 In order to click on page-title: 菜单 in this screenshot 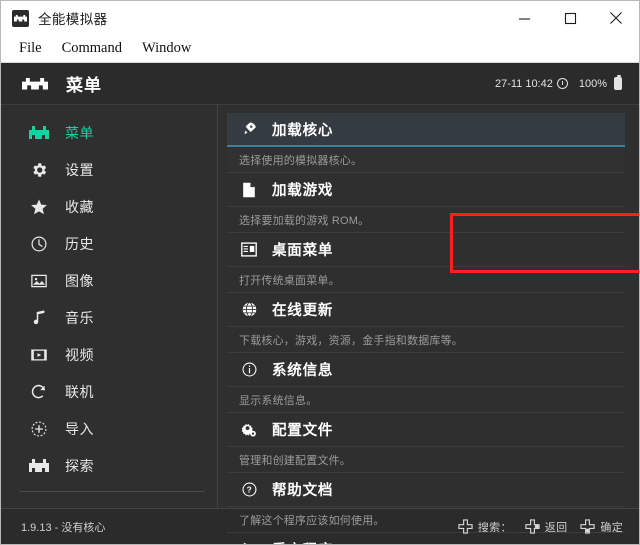, I will do `click(84, 85)`.